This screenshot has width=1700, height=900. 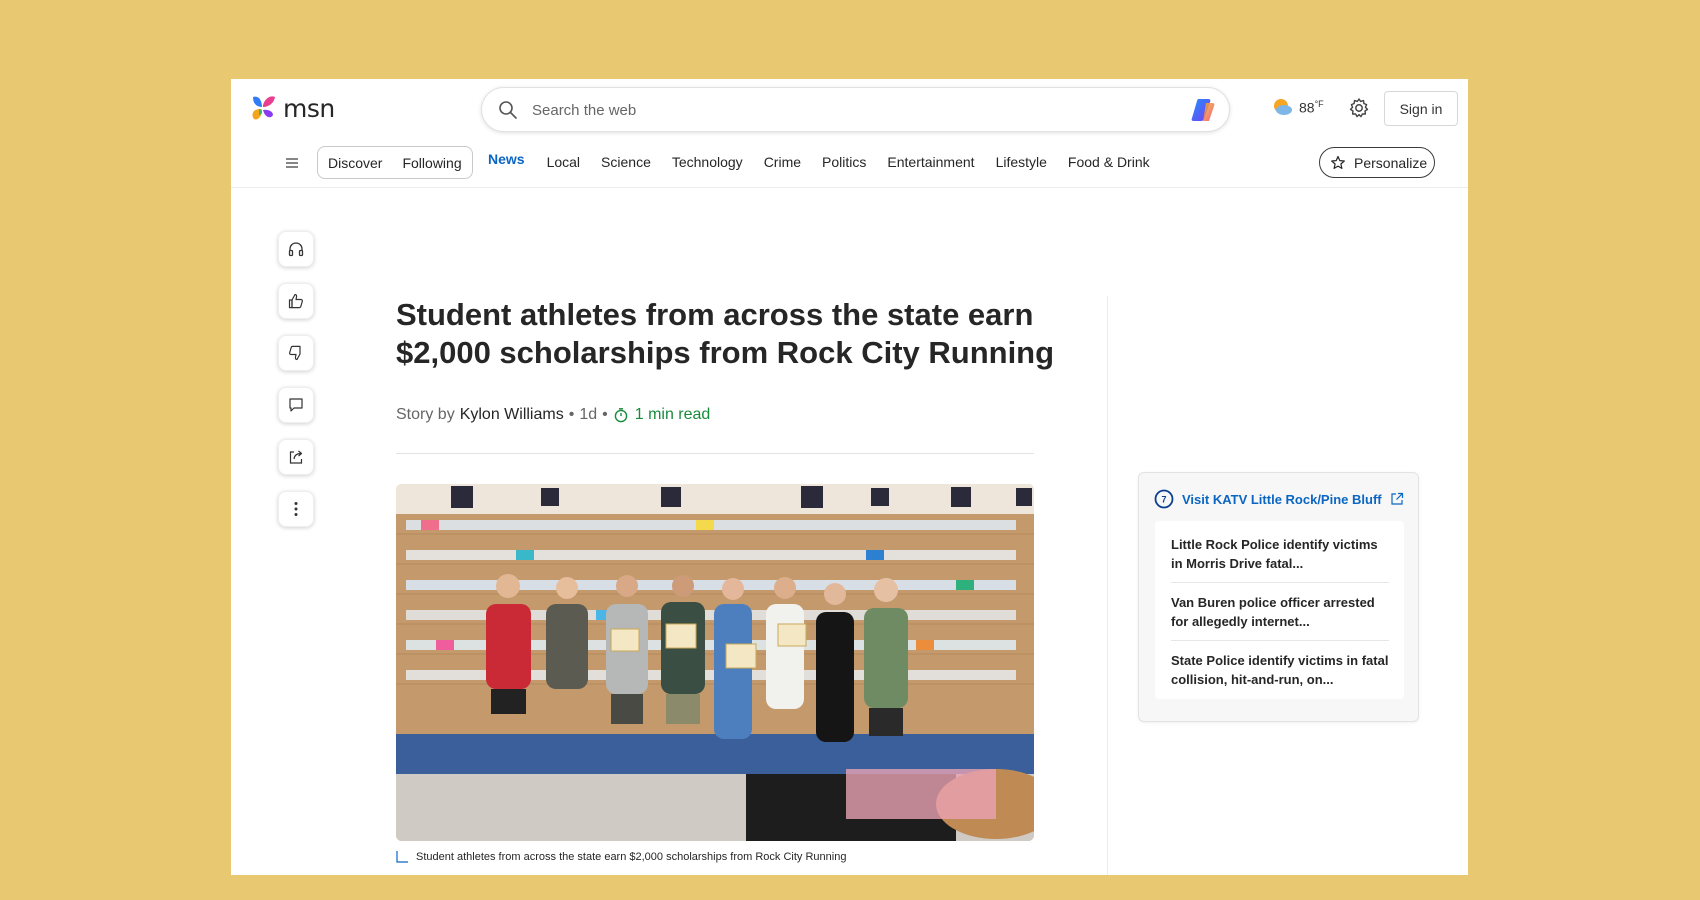 I want to click on dislike-button, so click(x=296, y=353).